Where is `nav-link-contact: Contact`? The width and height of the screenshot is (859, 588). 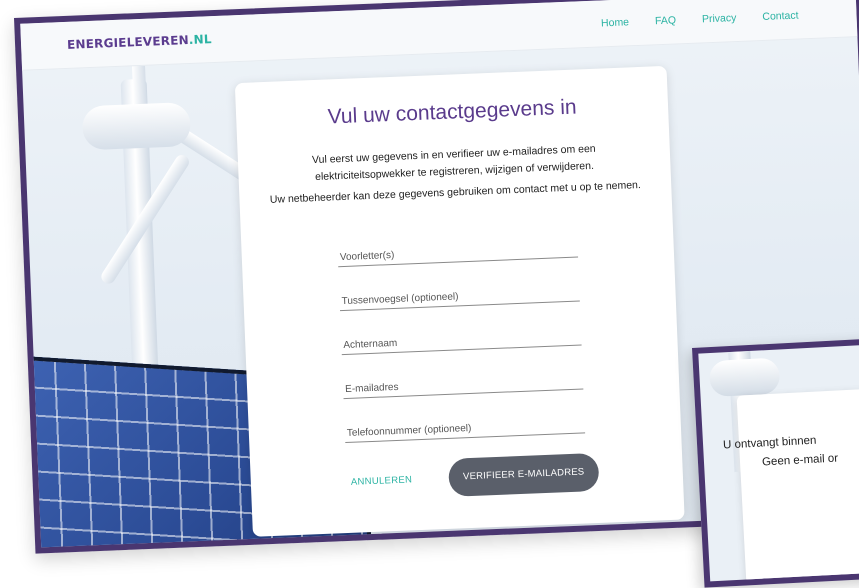 nav-link-contact: Contact is located at coordinates (780, 16).